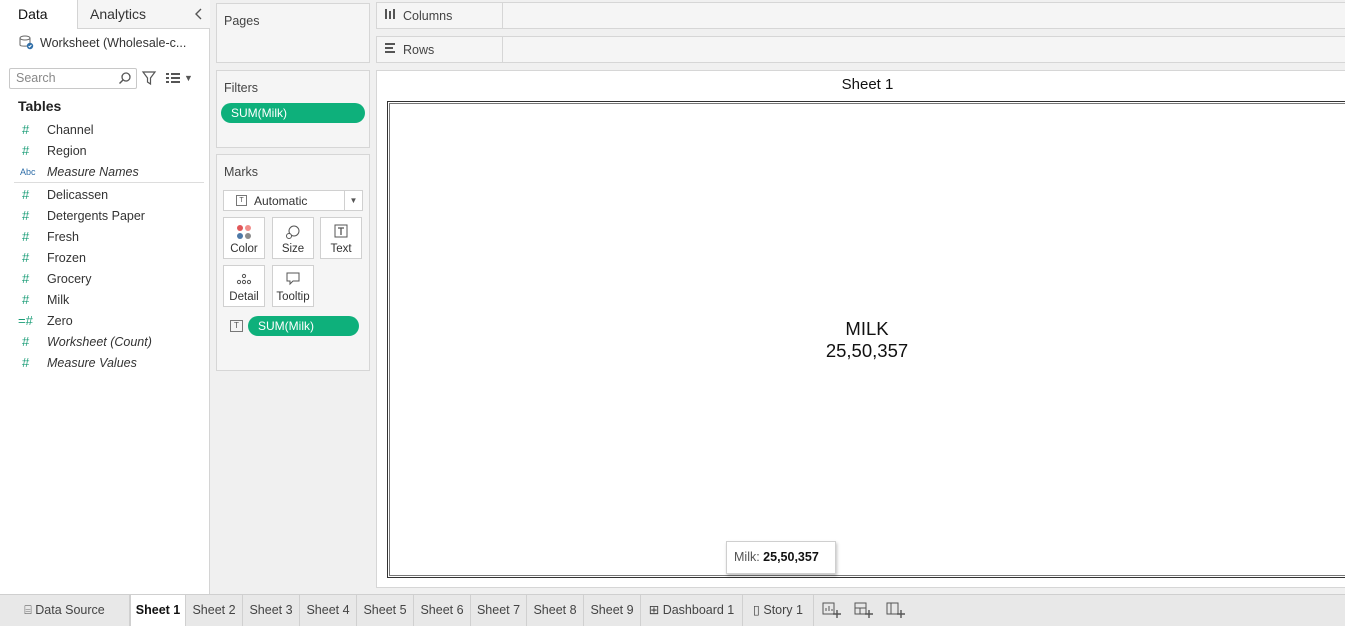 The height and width of the screenshot is (626, 1345). Describe the element at coordinates (102, 215) in the screenshot. I see `field-detergents-paper: # Detergents Paper` at that location.